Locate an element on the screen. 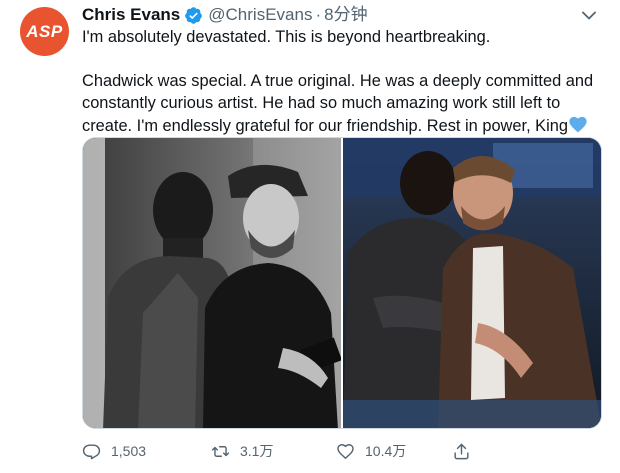 Image resolution: width=620 pixels, height=473 pixels. author-handle: @ChrisEvans is located at coordinates (260, 15).